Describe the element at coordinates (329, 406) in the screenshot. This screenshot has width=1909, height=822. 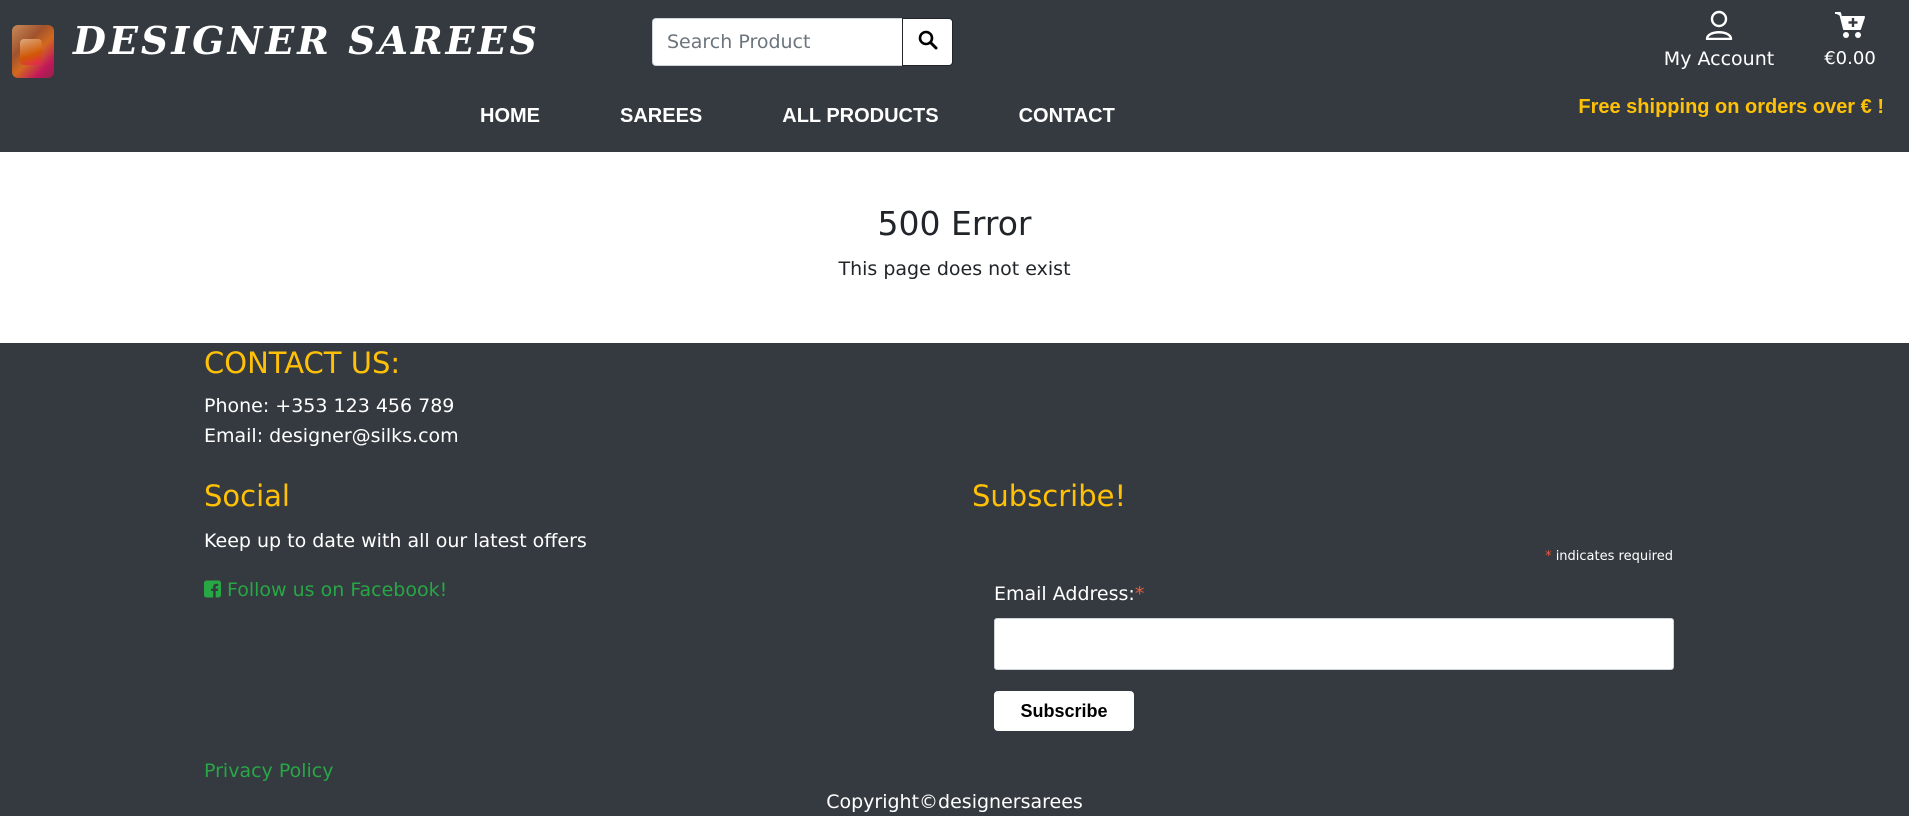
I see `contact-phone: Phone: +353 123 456 789` at that location.